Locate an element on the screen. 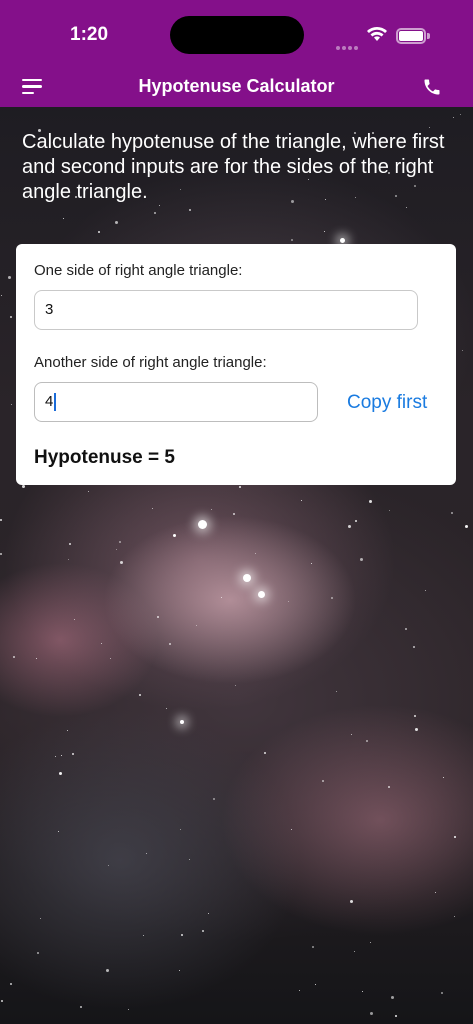  side1-input: 3 is located at coordinates (226, 310).